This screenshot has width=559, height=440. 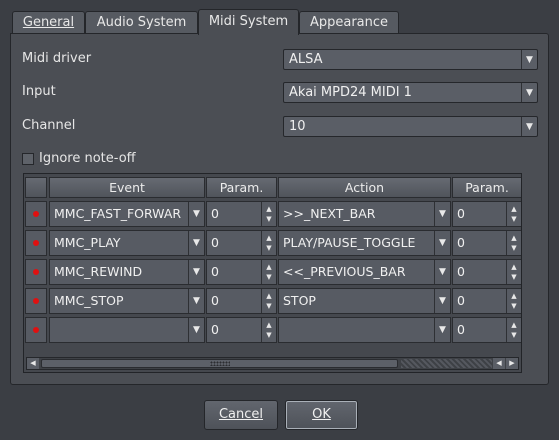 I want to click on event-select: MMC_PLAY ▼, so click(x=127, y=243).